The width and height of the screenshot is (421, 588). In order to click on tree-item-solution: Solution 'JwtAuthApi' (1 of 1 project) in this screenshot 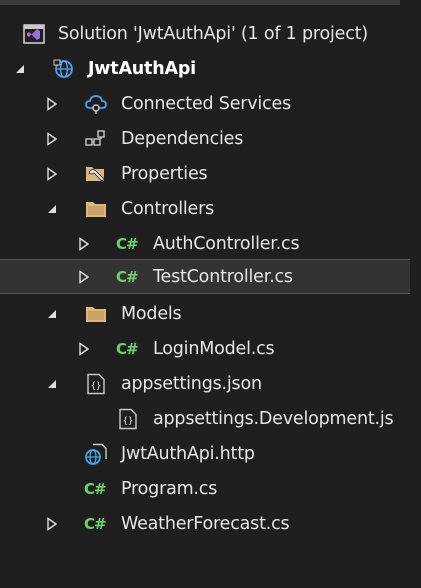, I will do `click(210, 33)`.